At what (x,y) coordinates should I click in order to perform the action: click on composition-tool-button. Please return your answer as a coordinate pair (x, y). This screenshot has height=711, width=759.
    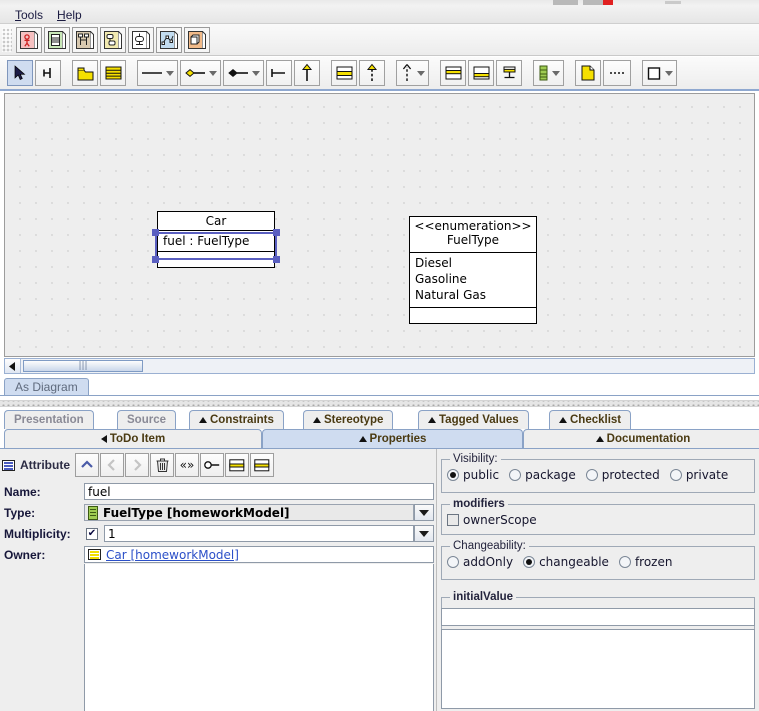
    Looking at the image, I should click on (243, 73).